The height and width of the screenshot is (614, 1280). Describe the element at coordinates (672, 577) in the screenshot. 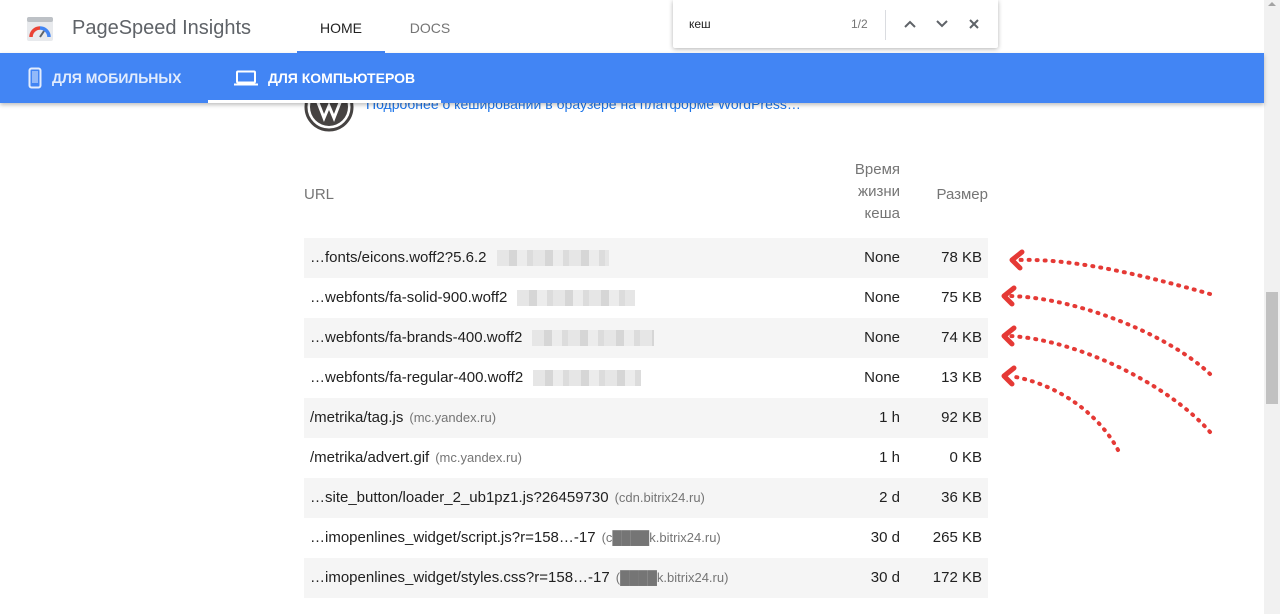

I see `resource-host: (████k.bitrix24.ru)` at that location.